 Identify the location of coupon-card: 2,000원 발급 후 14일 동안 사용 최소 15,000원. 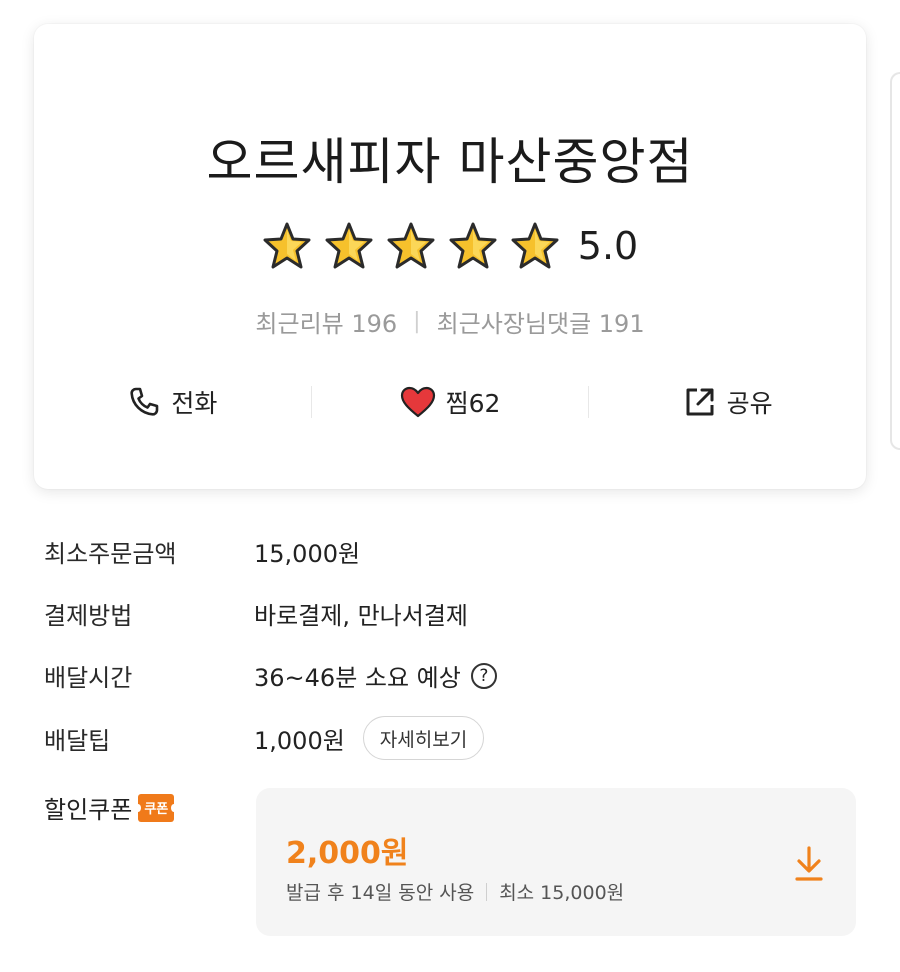
(556, 862).